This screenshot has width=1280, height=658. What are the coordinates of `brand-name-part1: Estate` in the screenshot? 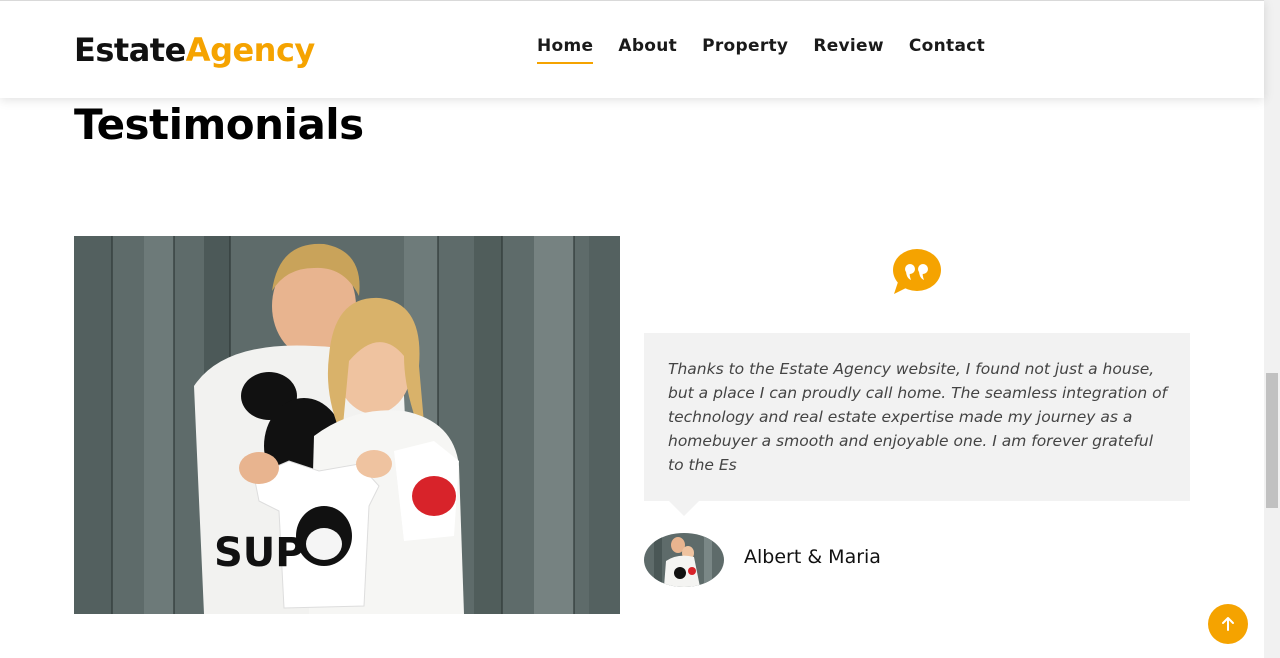 It's located at (130, 50).